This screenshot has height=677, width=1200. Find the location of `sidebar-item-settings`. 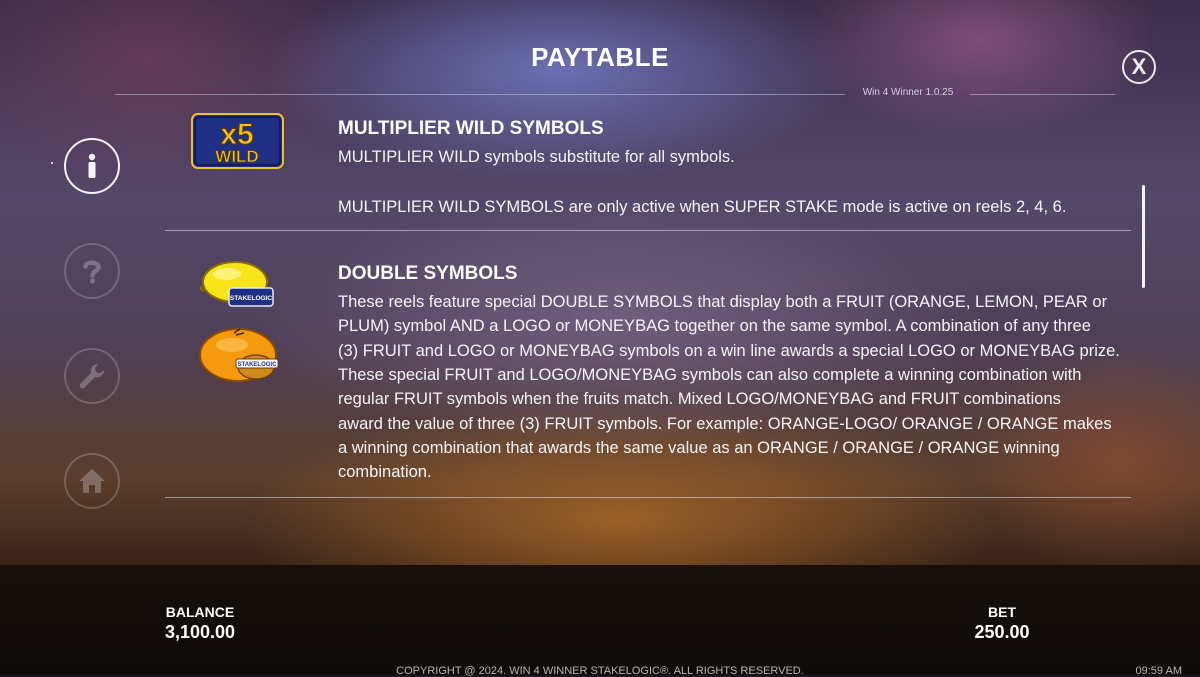

sidebar-item-settings is located at coordinates (92, 376).